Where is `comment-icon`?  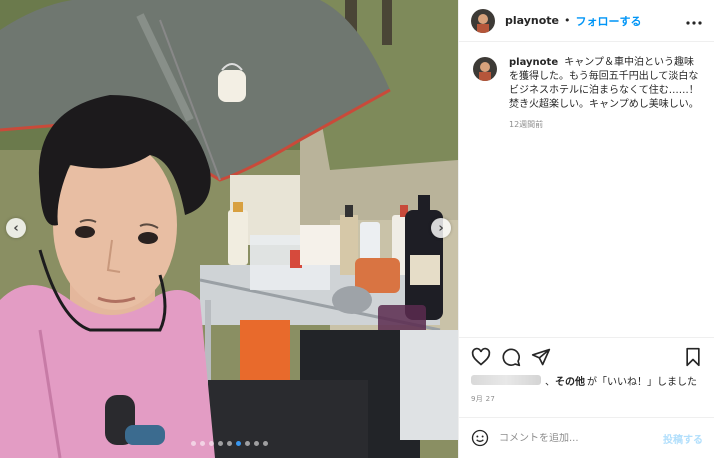
comment-icon is located at coordinates (511, 357).